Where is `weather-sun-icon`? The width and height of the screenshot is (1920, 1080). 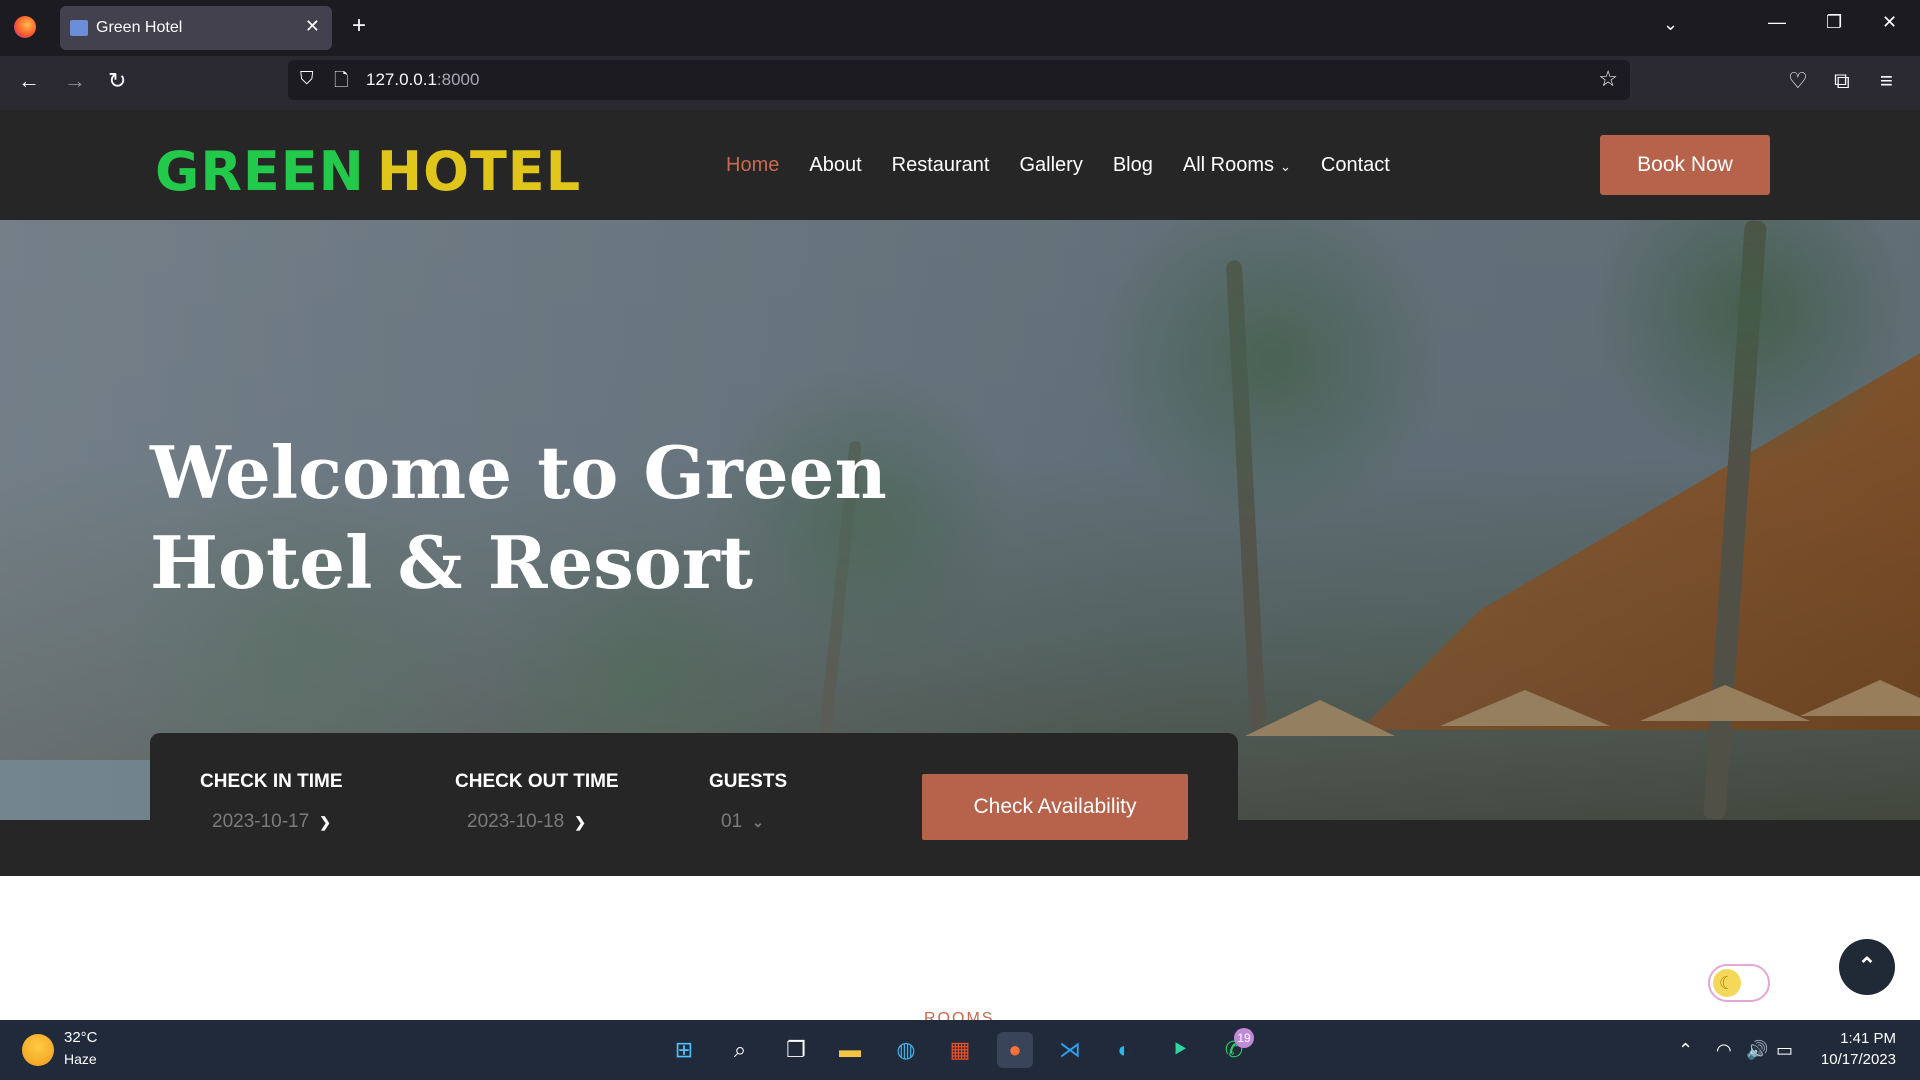 weather-sun-icon is located at coordinates (38, 1050).